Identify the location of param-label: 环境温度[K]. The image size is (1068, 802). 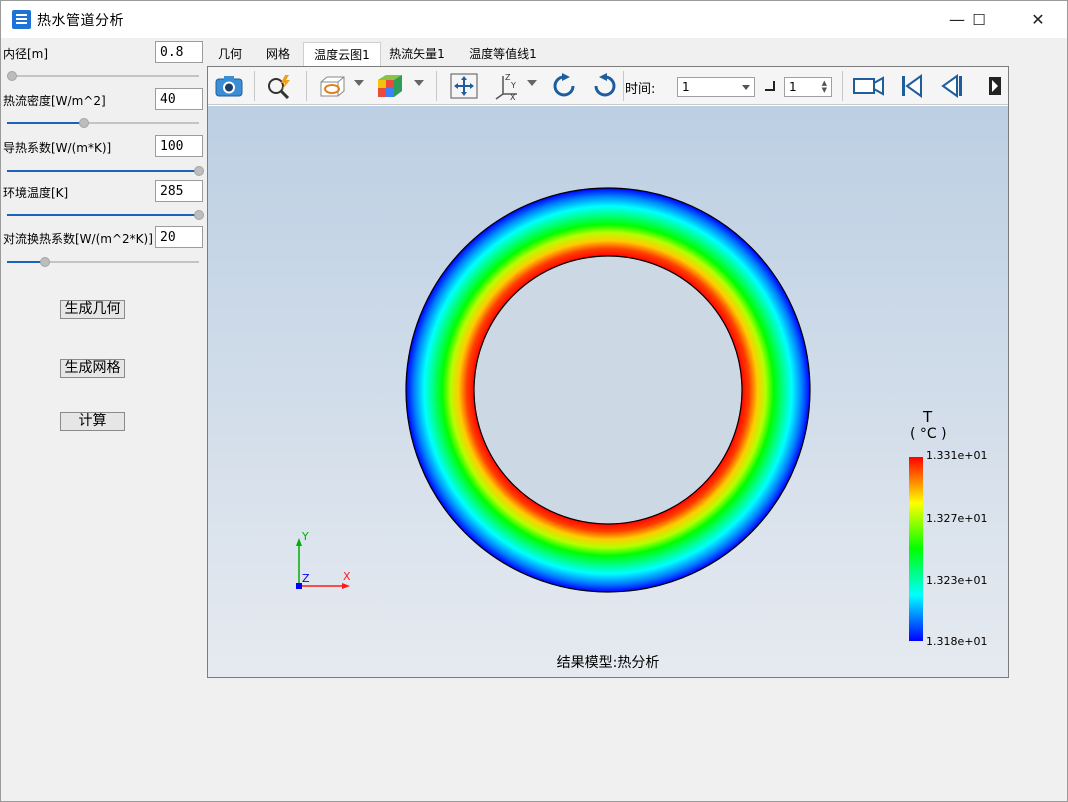
(36, 193).